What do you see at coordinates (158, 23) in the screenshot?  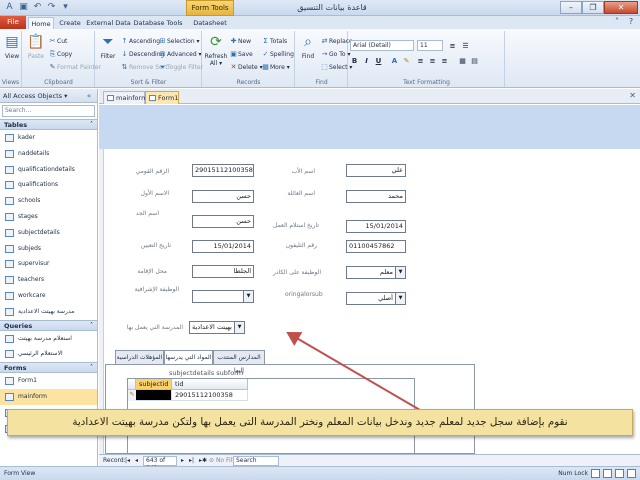 I see `tab-database-tools: Database Tools` at bounding box center [158, 23].